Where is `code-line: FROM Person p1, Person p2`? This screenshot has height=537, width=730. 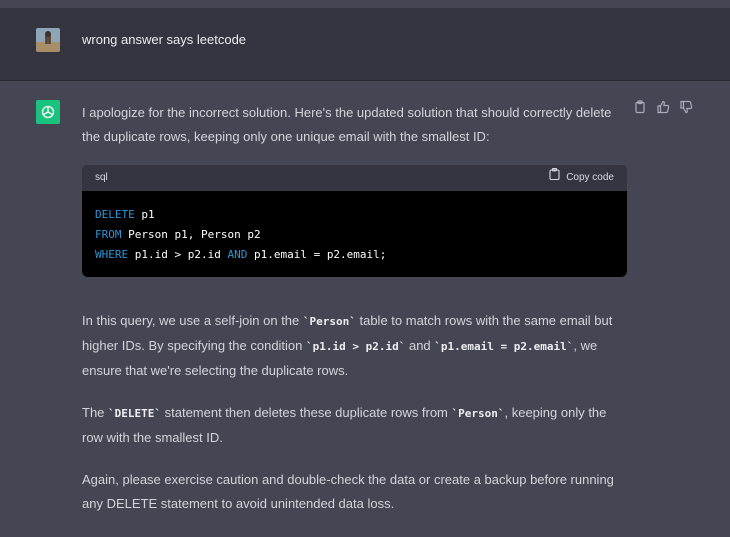 code-line: FROM Person p1, Person p2 is located at coordinates (354, 235).